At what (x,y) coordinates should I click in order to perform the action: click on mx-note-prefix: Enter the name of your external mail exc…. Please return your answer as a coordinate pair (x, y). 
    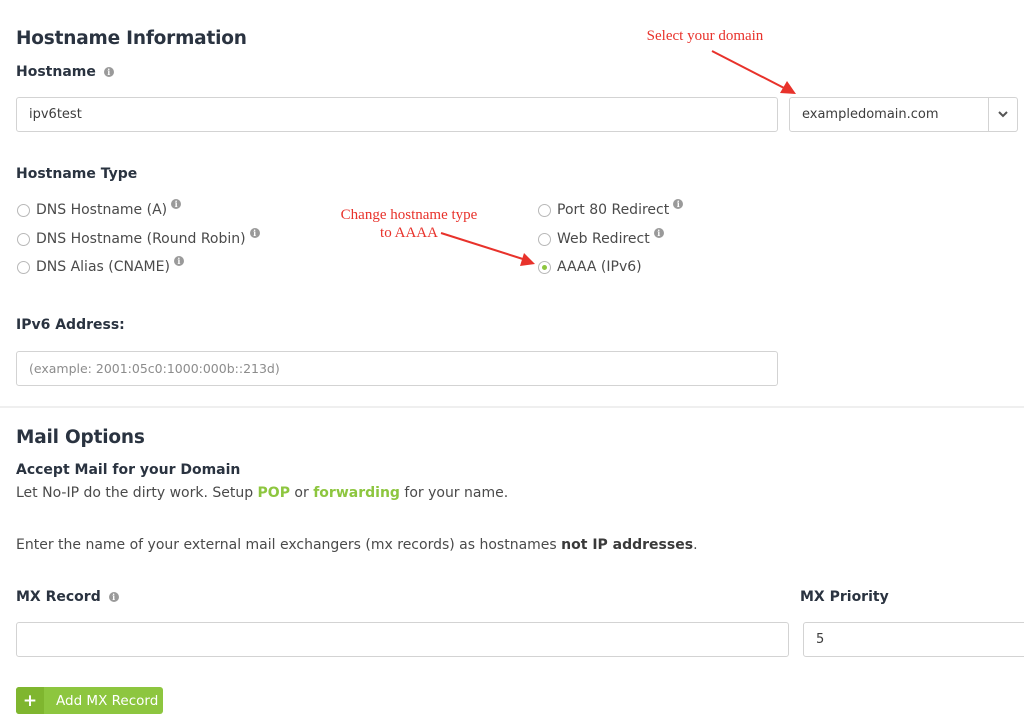
    Looking at the image, I should click on (289, 545).